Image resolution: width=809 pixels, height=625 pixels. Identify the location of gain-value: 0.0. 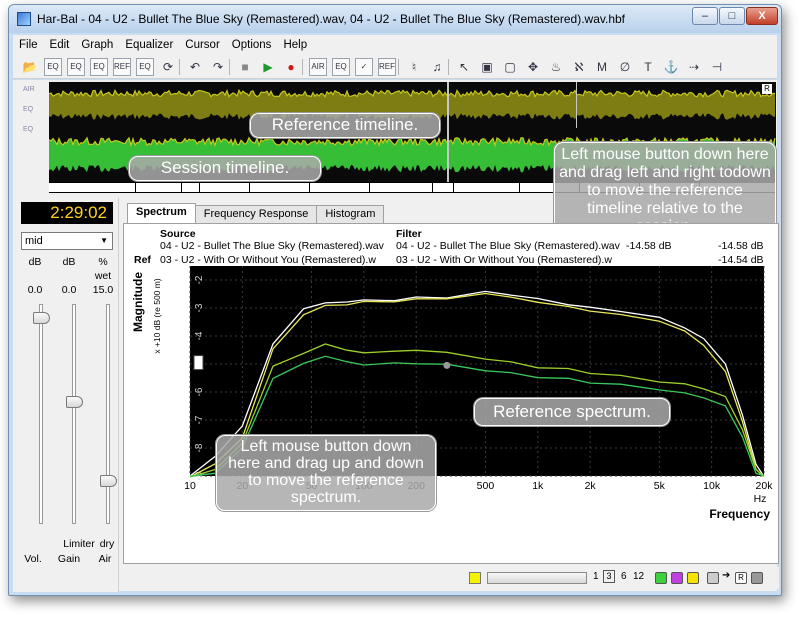
(69, 290).